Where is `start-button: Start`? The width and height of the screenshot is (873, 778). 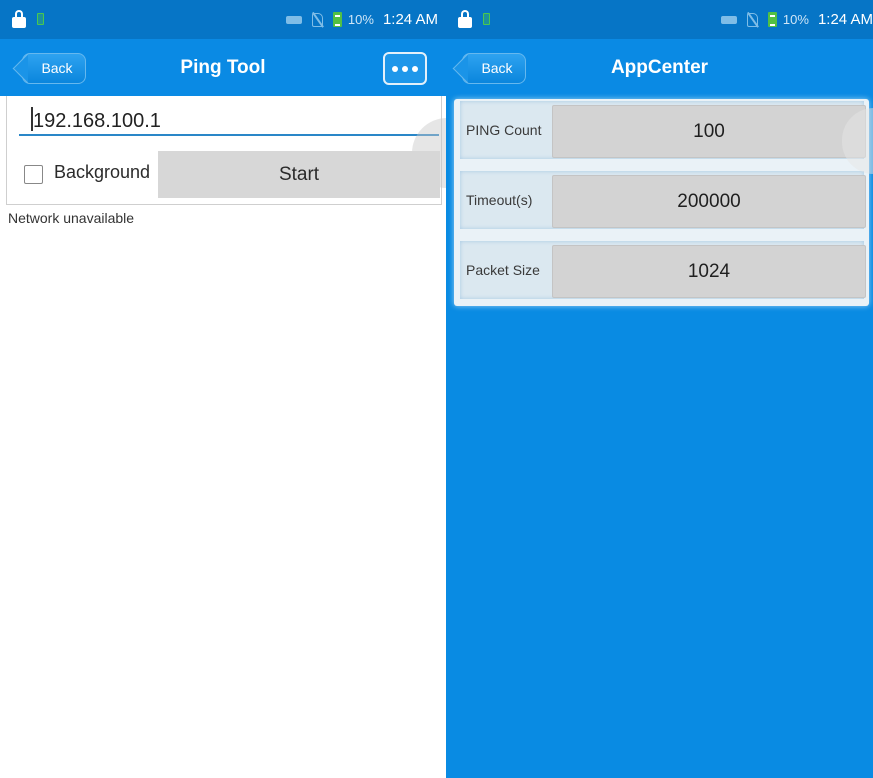
start-button: Start is located at coordinates (299, 174).